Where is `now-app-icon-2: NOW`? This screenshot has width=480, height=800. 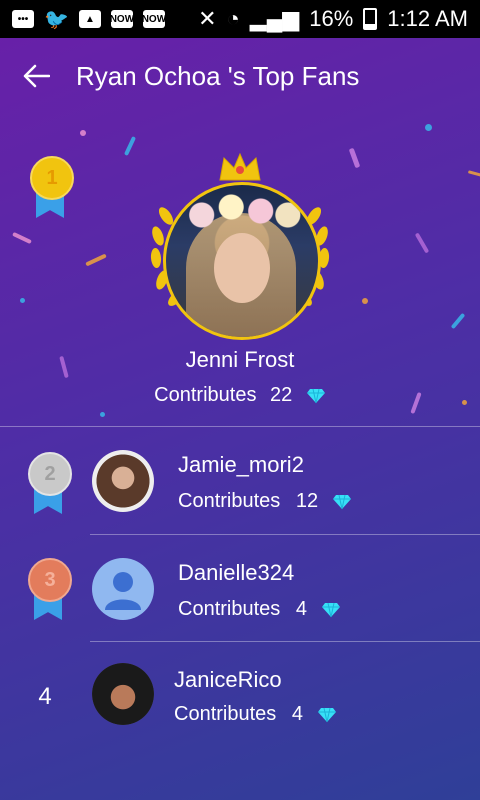 now-app-icon-2: NOW is located at coordinates (154, 19).